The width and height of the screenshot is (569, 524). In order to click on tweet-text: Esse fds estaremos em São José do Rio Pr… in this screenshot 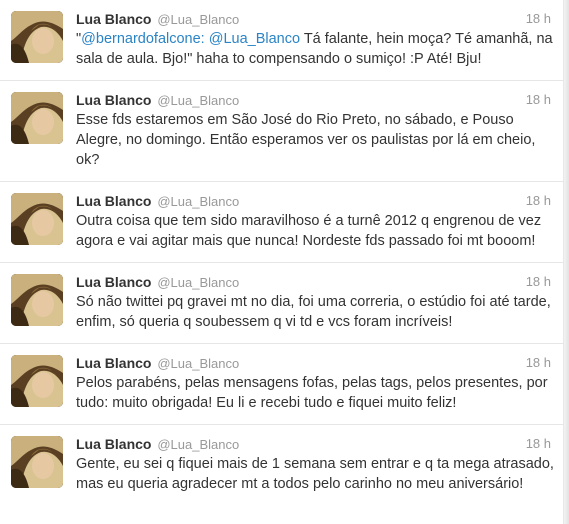, I will do `click(306, 140)`.